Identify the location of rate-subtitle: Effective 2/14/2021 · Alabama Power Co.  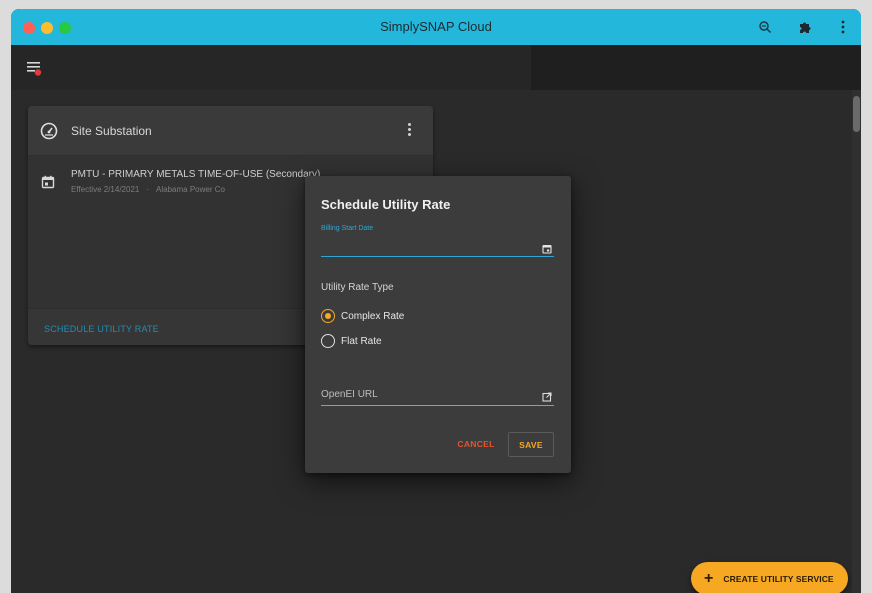
(148, 189).